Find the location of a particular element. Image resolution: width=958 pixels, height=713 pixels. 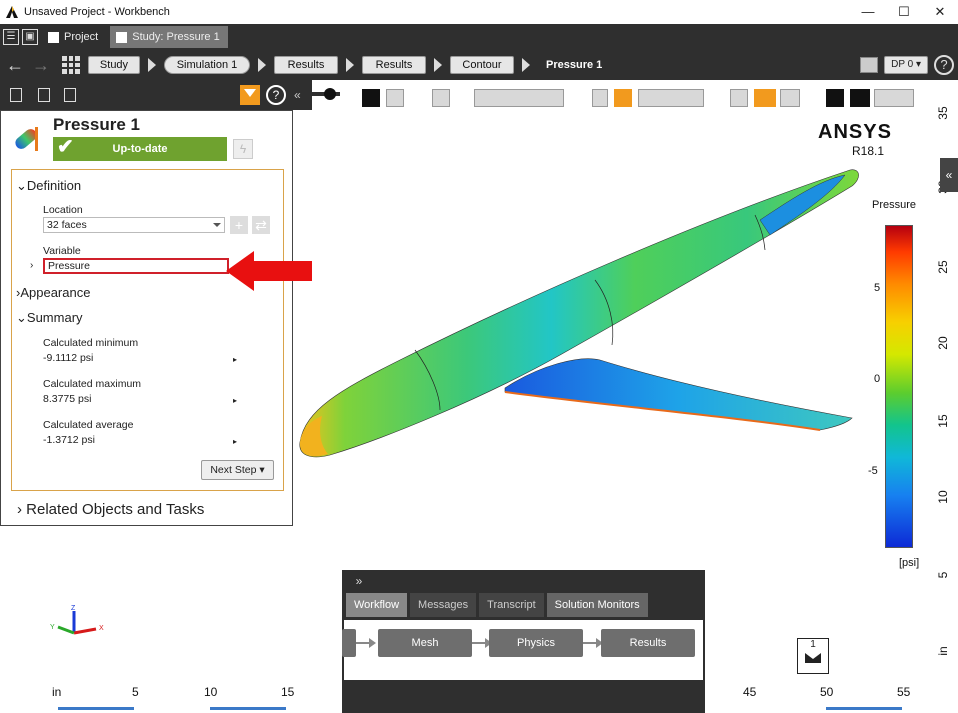

appearance-header: ›Appearance is located at coordinates (53, 292).